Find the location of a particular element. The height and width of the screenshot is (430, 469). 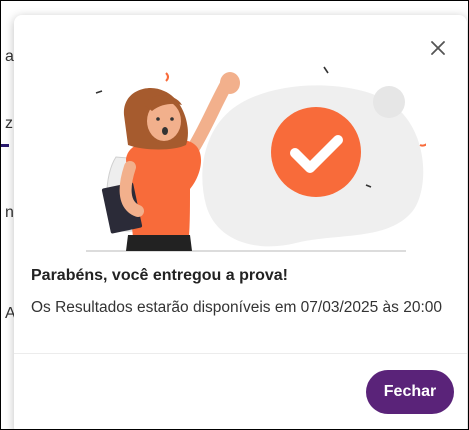

background-text: z is located at coordinates (9, 123).